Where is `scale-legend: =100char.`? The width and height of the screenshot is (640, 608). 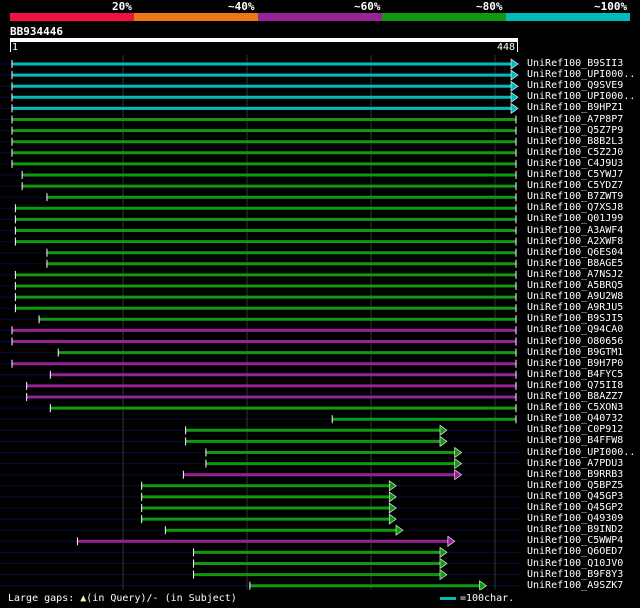 scale-legend: =100char. is located at coordinates (477, 598).